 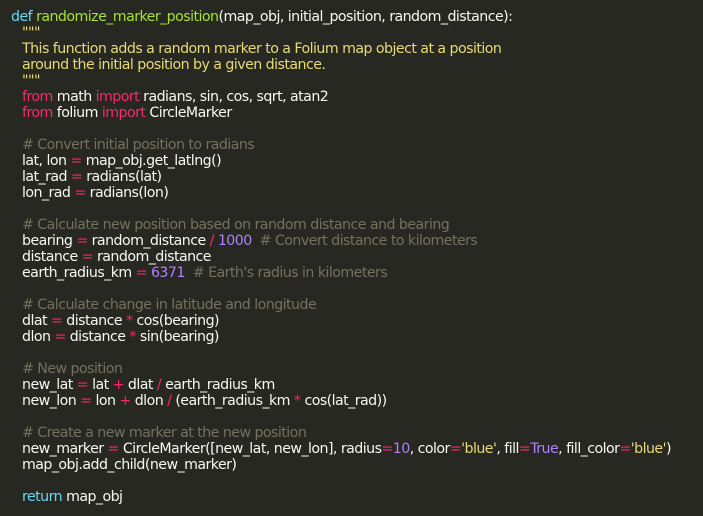 What do you see at coordinates (357, 465) in the screenshot?
I see `code-line-29: map_obj.add_child(new_marker)` at bounding box center [357, 465].